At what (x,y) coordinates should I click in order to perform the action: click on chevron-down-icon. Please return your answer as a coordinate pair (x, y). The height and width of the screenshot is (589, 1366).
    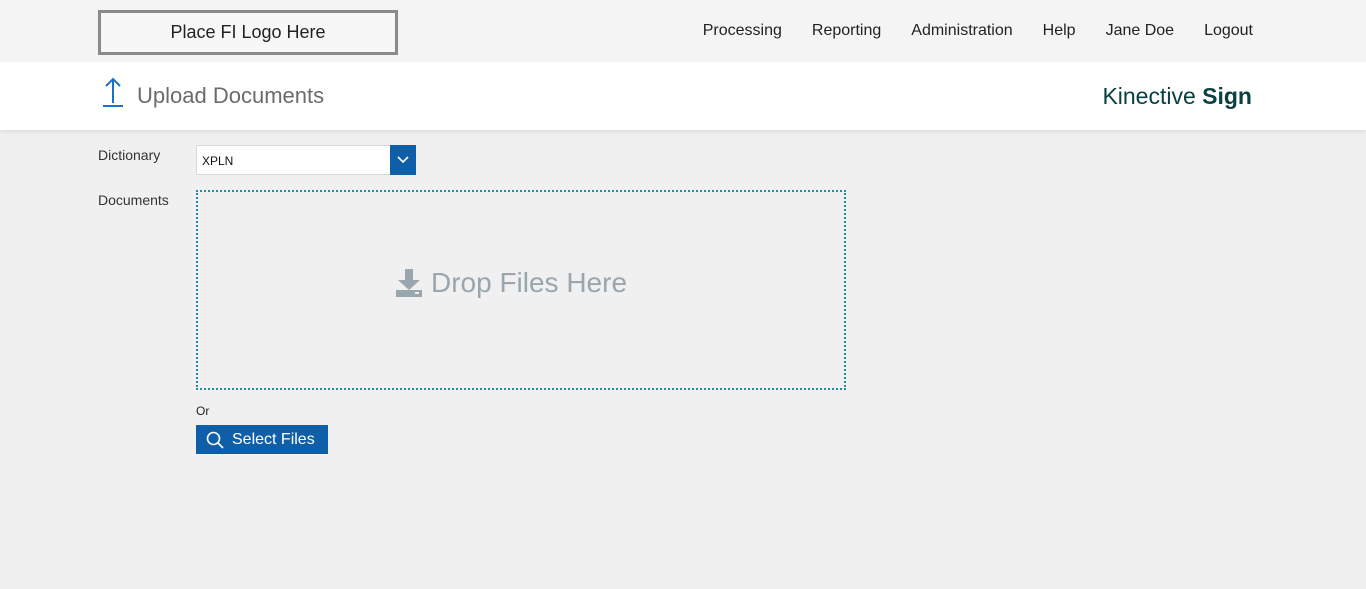
    Looking at the image, I should click on (403, 160).